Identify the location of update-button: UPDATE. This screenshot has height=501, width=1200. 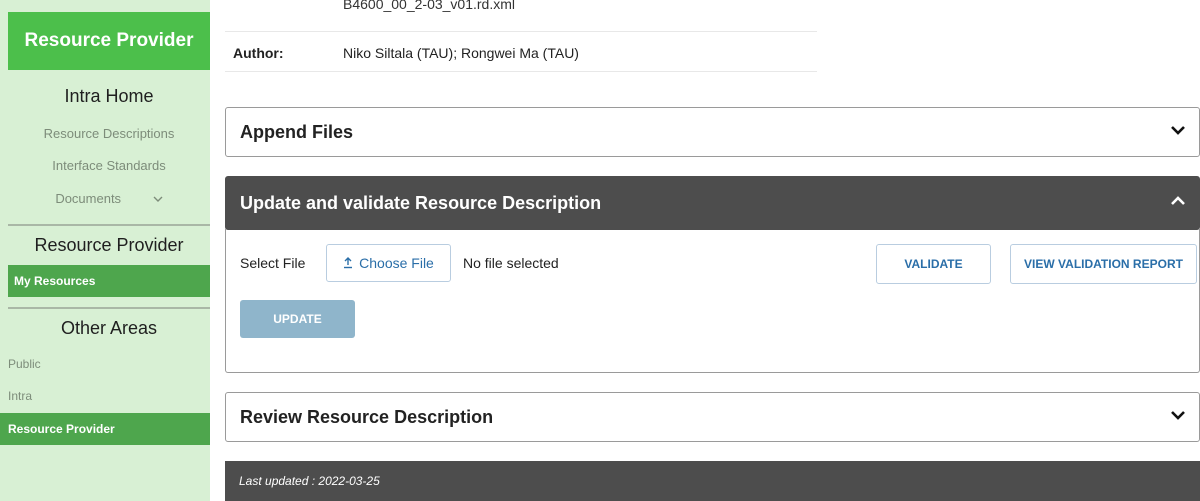
(297, 319).